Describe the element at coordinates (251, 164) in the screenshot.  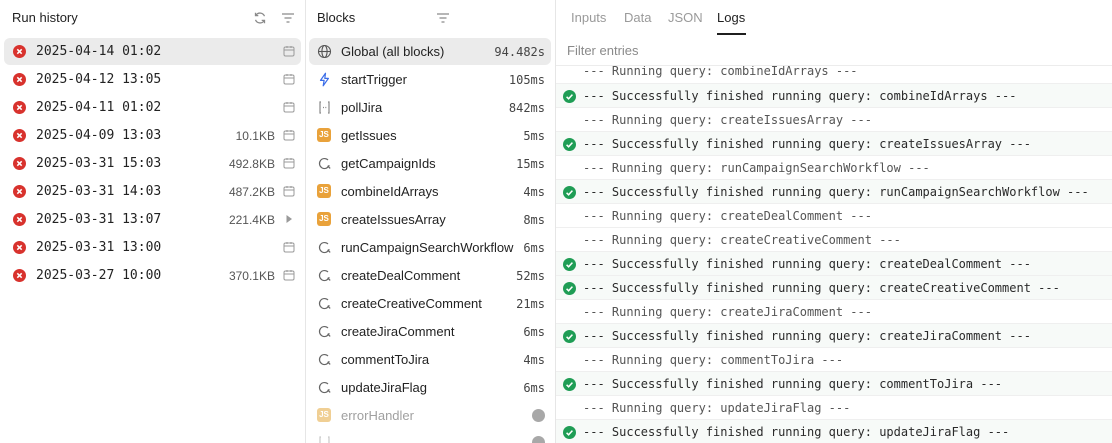
I see `run-size: 492.8KB` at that location.